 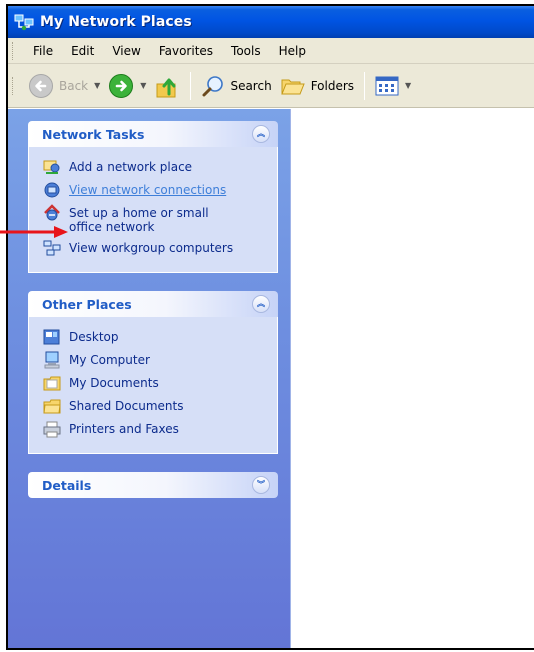 I want to click on network-connections-icon, so click(x=52, y=190).